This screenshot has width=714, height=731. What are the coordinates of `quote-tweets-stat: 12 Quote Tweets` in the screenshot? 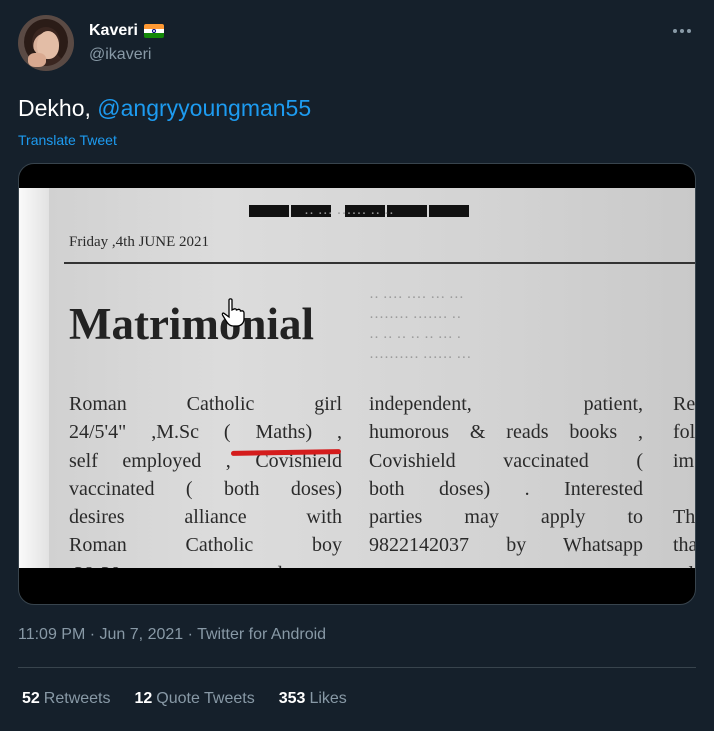 It's located at (195, 699).